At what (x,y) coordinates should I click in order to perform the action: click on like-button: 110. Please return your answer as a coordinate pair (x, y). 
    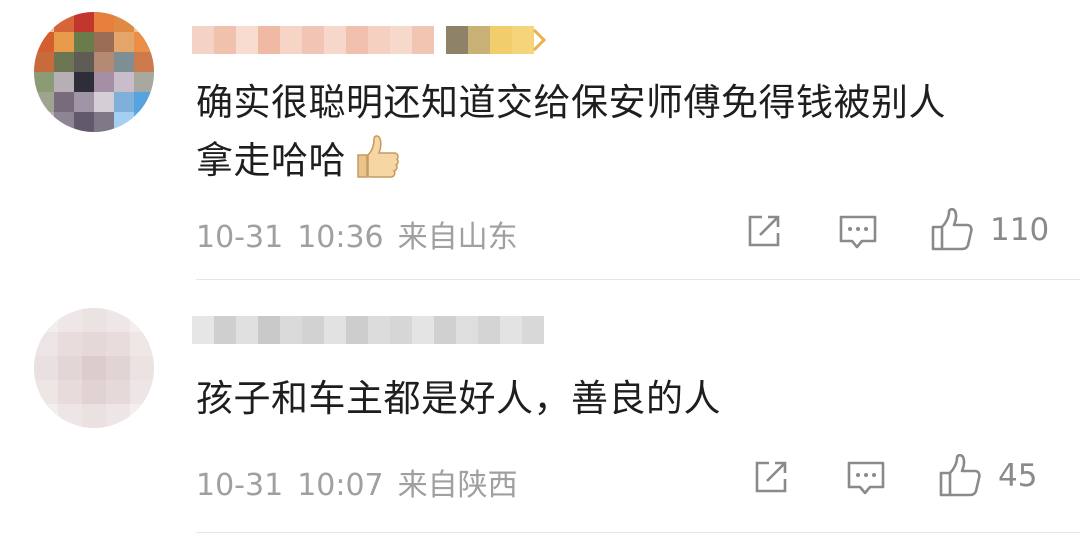
    Looking at the image, I should click on (989, 230).